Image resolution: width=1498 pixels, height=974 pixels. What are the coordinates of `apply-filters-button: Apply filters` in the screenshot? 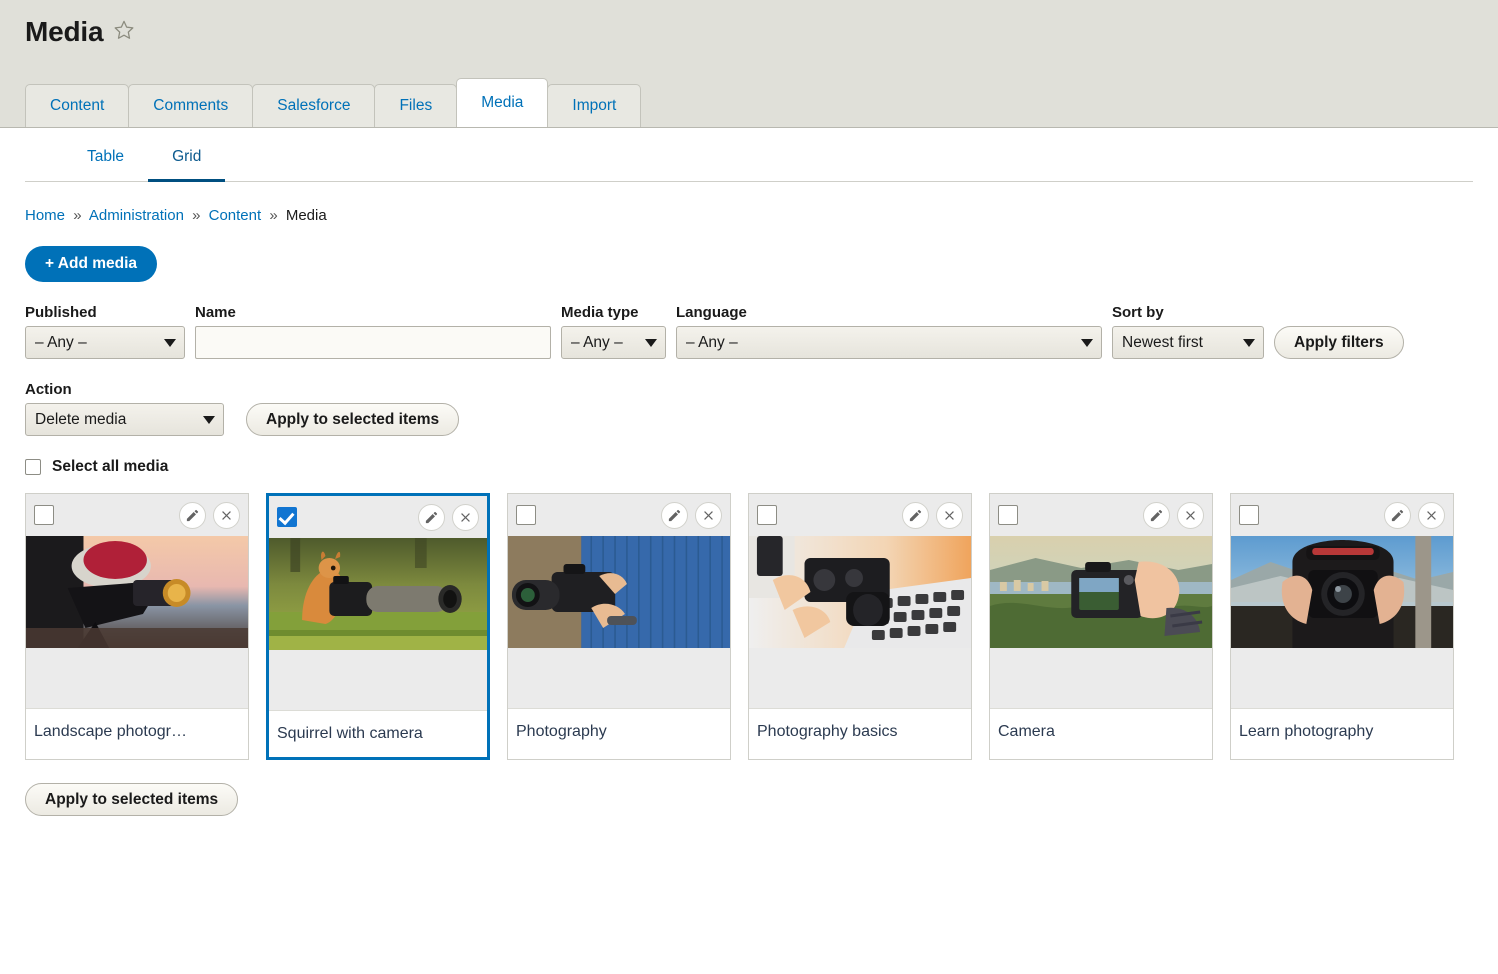 It's located at (1339, 342).